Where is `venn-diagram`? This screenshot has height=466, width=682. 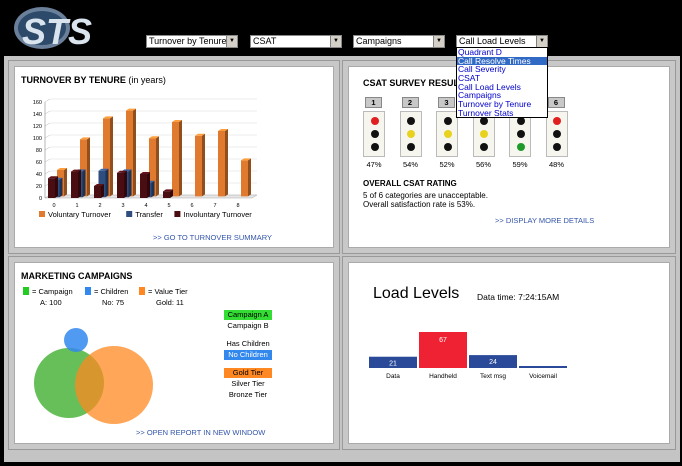 venn-diagram is located at coordinates (93, 376).